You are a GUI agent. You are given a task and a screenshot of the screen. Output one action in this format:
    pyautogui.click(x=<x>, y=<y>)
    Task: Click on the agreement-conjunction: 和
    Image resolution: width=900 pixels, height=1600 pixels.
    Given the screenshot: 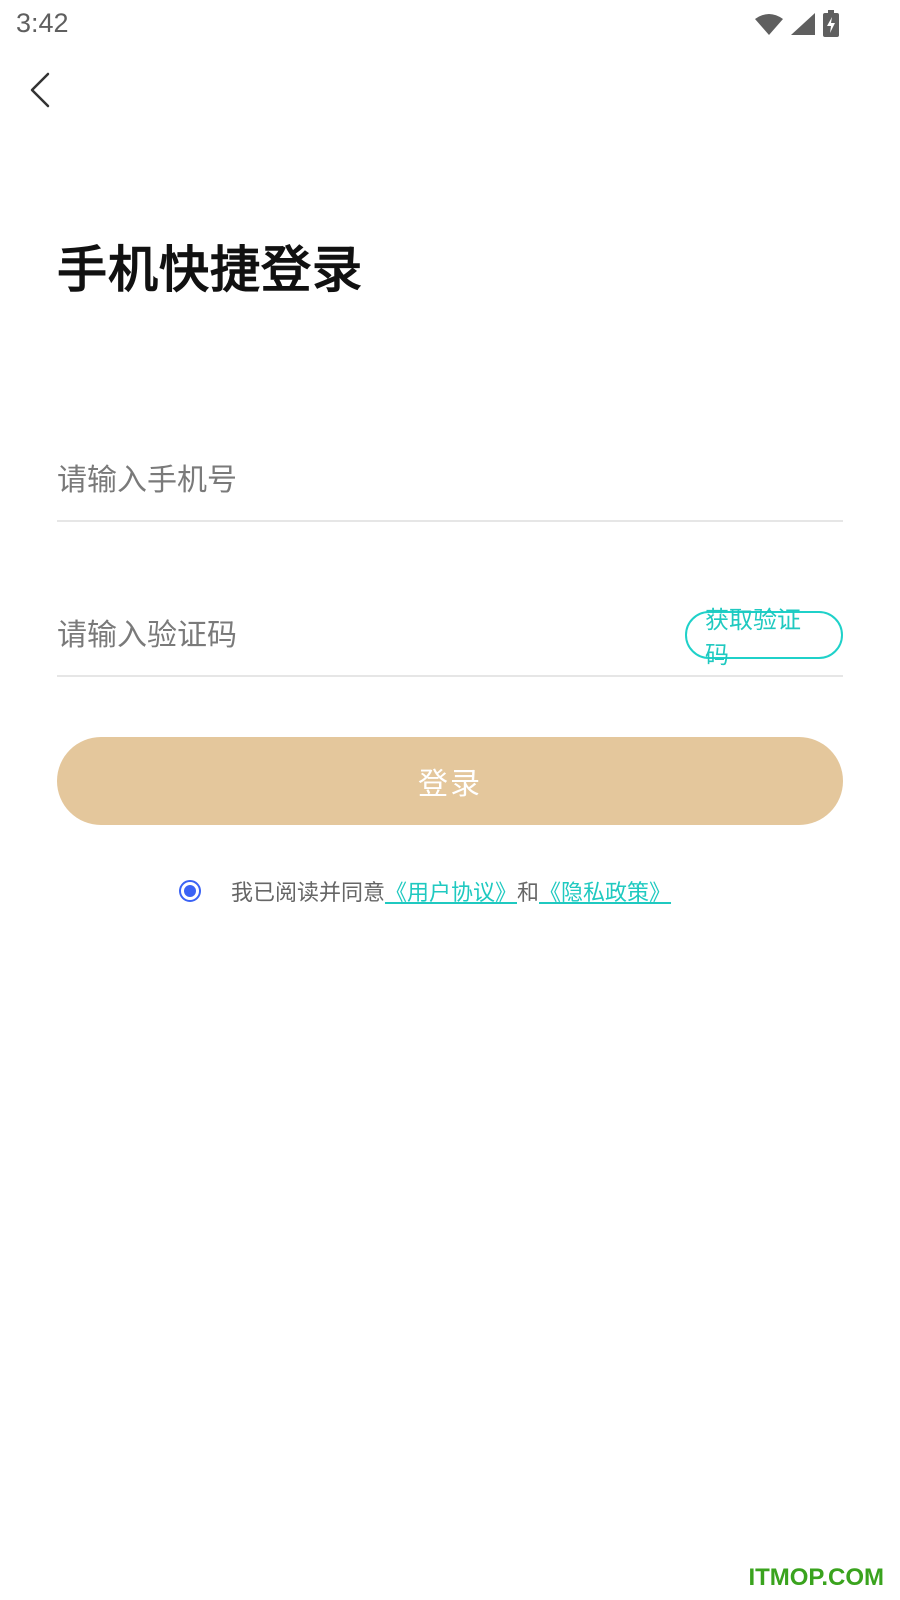 What is the action you would take?
    pyautogui.click(x=528, y=893)
    